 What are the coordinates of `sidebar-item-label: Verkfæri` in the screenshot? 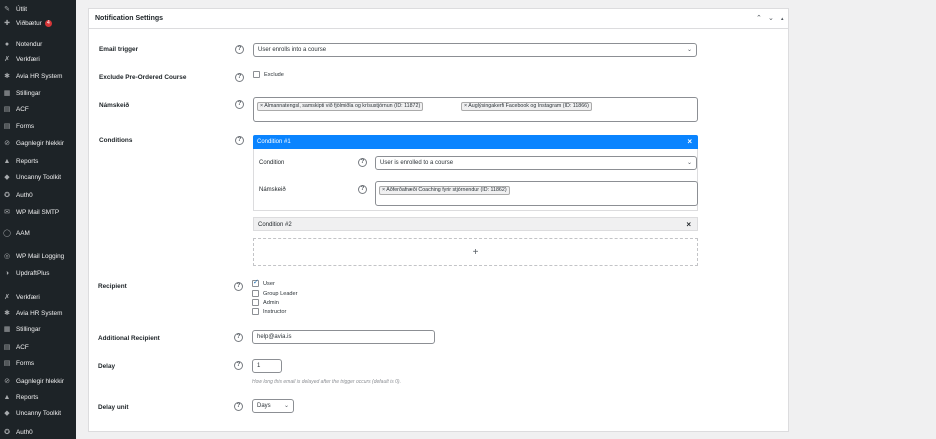 It's located at (28, 297).